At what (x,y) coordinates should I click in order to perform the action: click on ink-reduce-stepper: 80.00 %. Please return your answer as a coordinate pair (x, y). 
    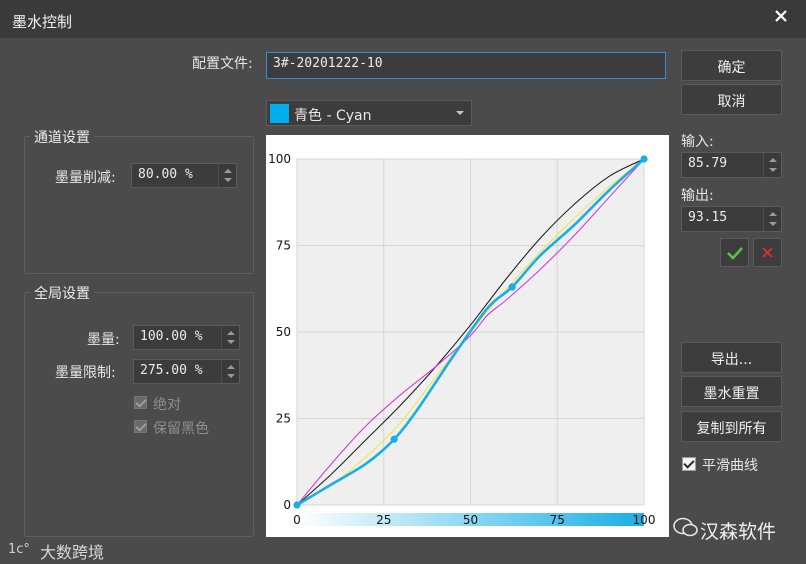
    Looking at the image, I should click on (184, 175).